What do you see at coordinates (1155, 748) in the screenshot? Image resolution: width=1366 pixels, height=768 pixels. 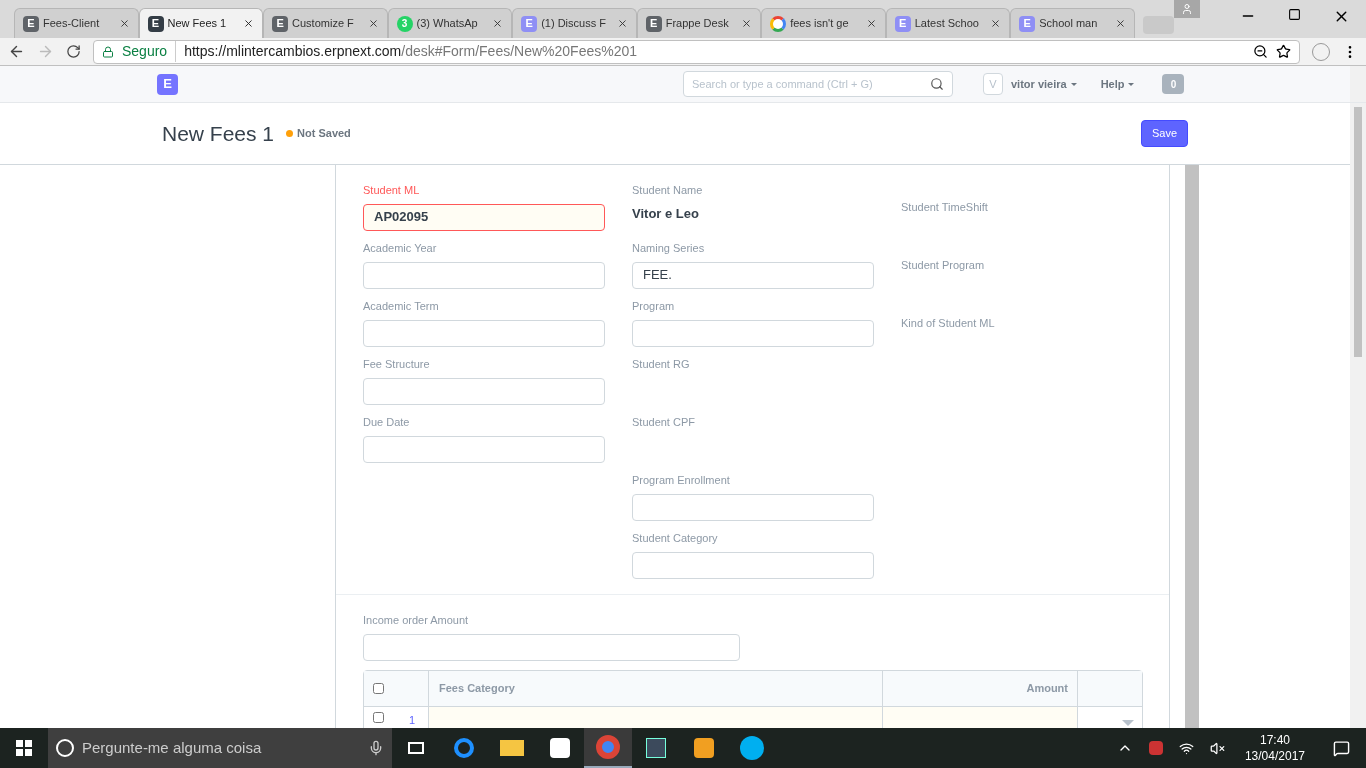 I see `shield-icon` at bounding box center [1155, 748].